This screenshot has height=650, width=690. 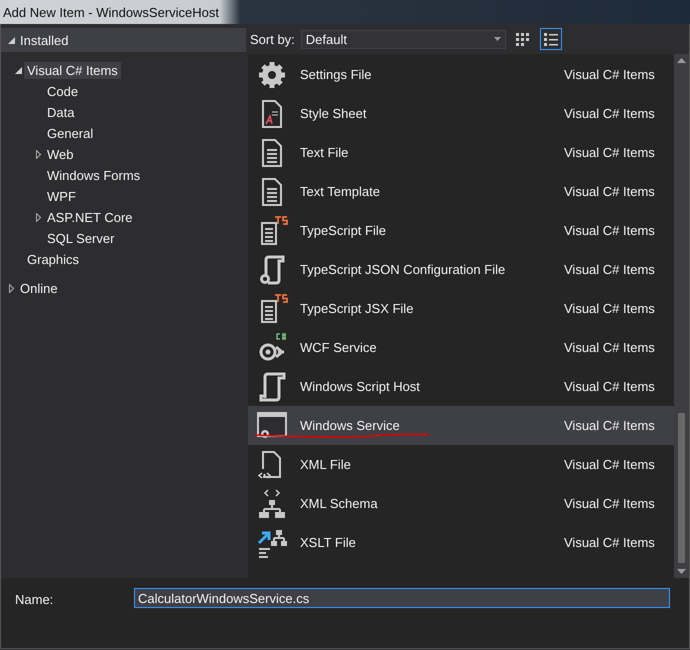 I want to click on template-row: TypeScript JSX File Visual C# Items, so click(x=461, y=308).